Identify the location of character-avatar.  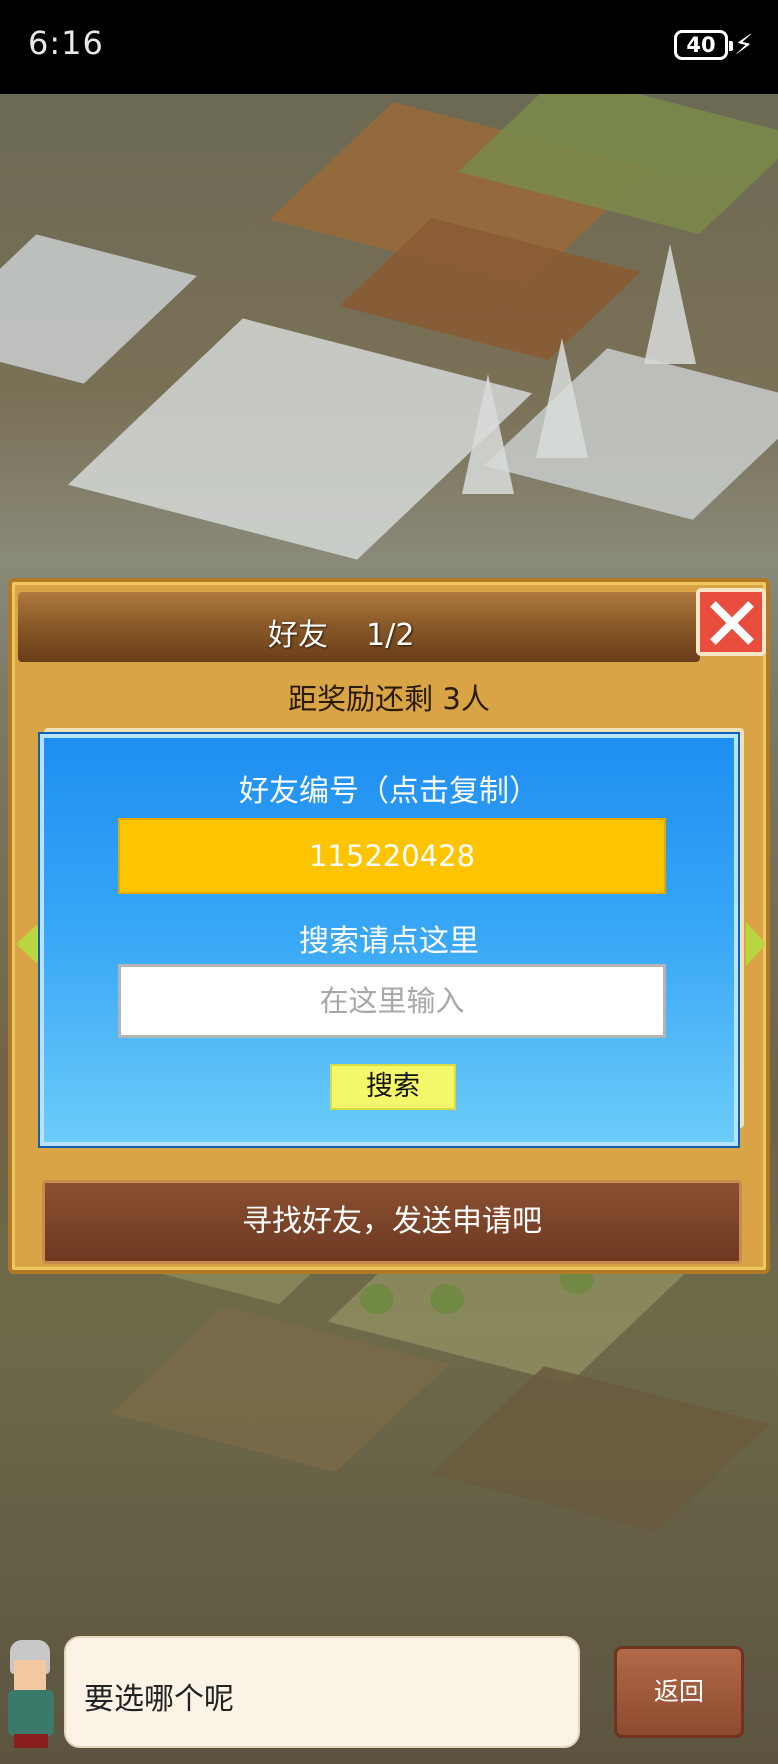
(32, 1695).